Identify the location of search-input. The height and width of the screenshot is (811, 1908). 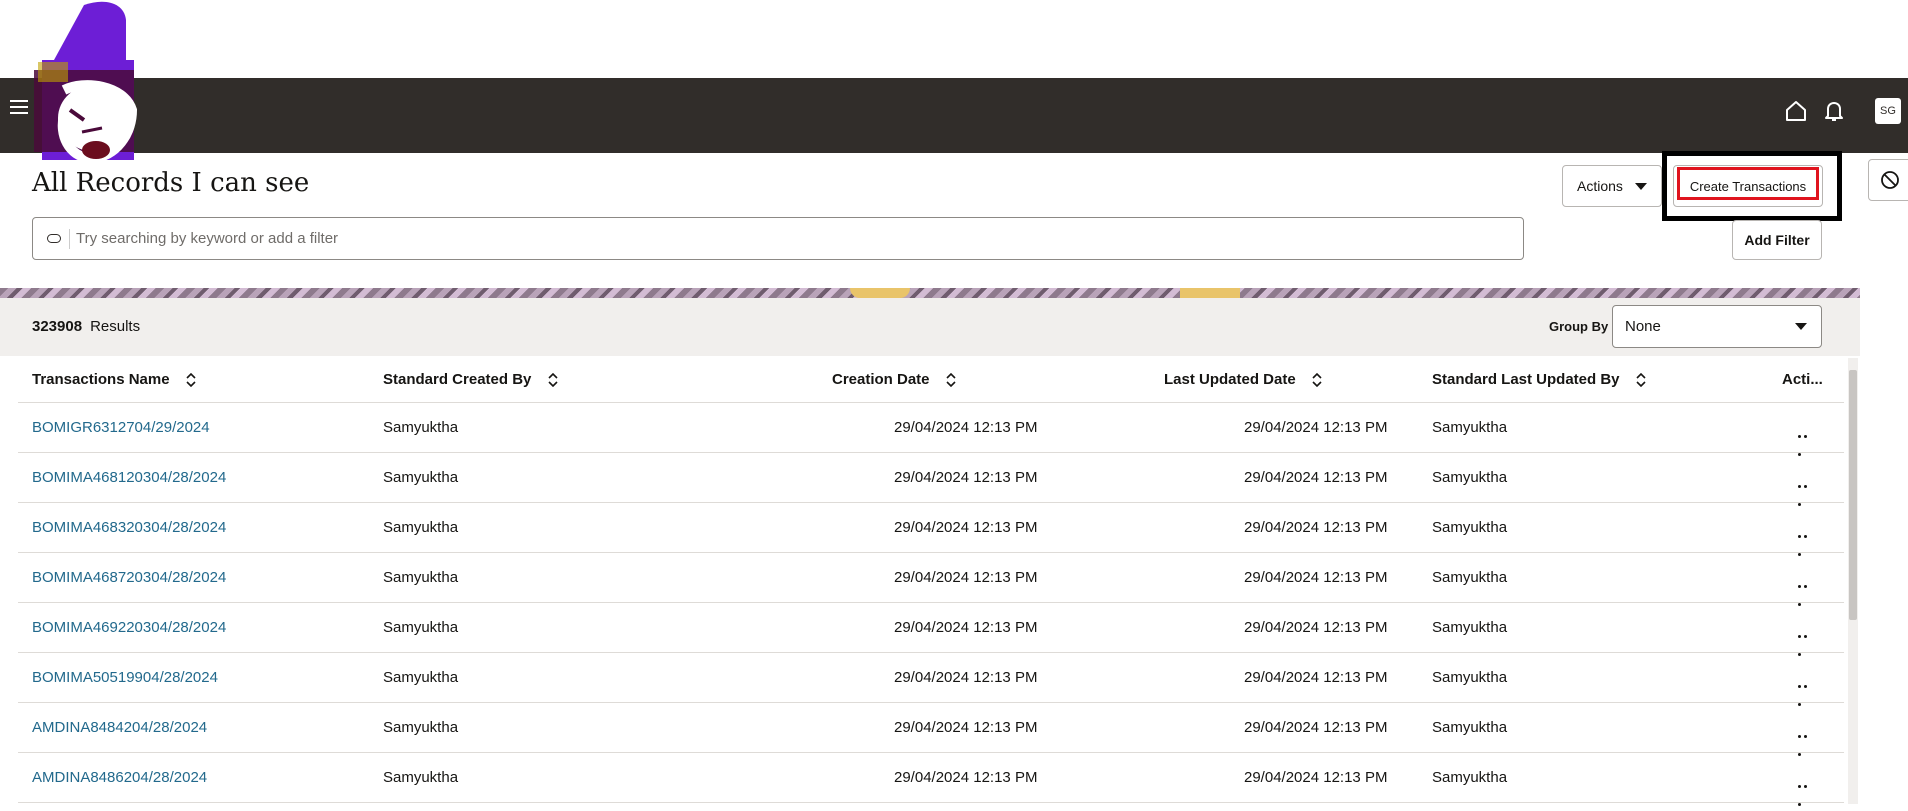
(799, 238).